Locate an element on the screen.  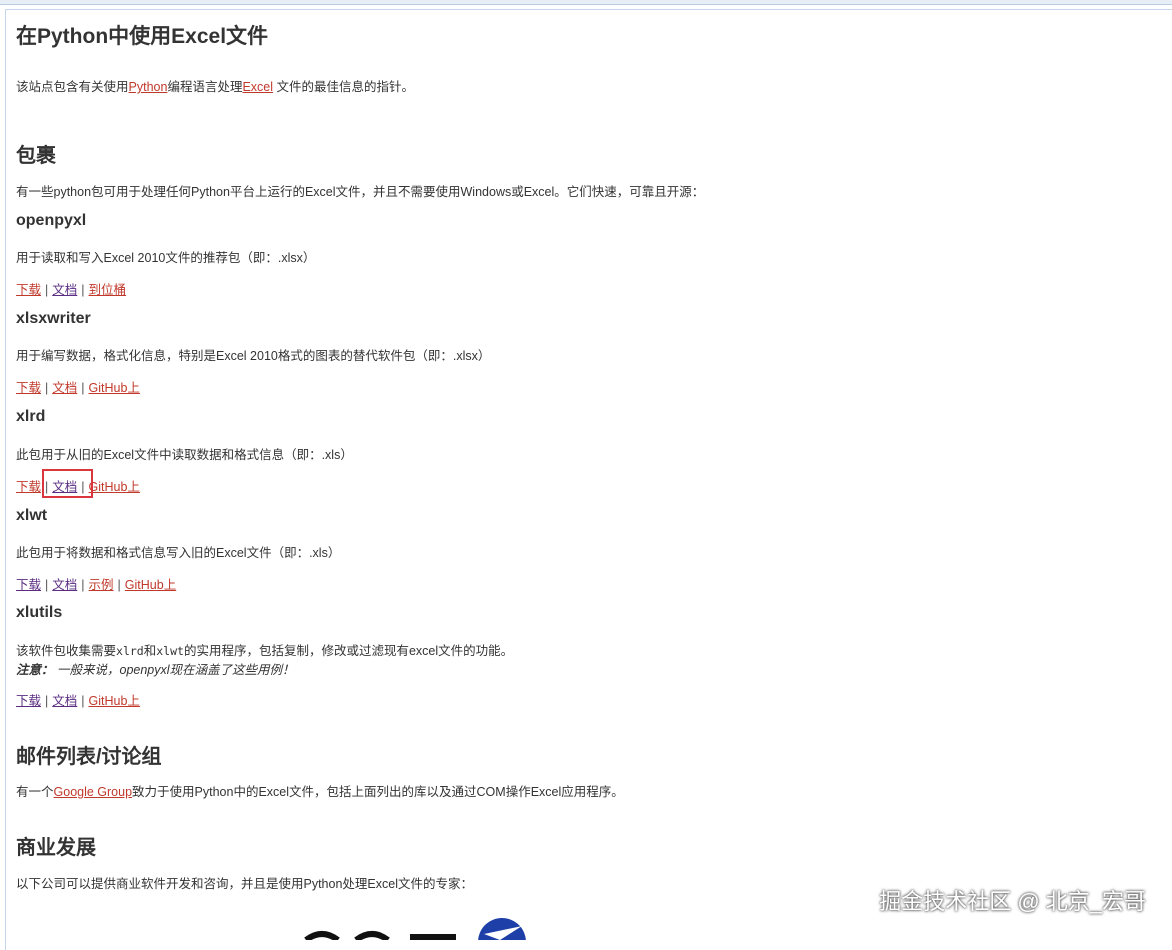
logo-graphic is located at coordinates (415, 929).